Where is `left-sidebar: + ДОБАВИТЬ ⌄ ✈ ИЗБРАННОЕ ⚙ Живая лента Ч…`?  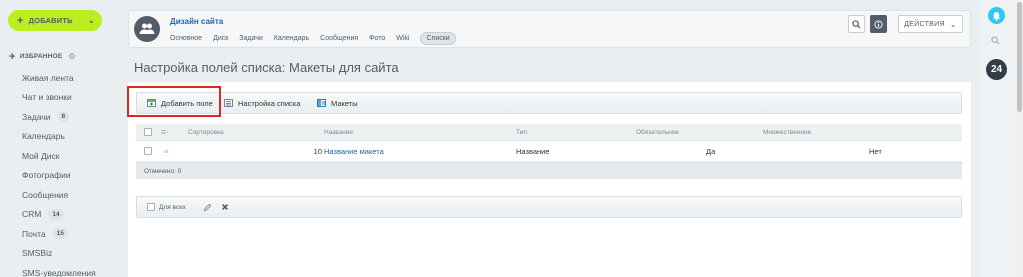 left-sidebar: + ДОБАВИТЬ ⌄ ✈ ИЗБРАННОЕ ⚙ Живая лента Ч… is located at coordinates (59, 138).